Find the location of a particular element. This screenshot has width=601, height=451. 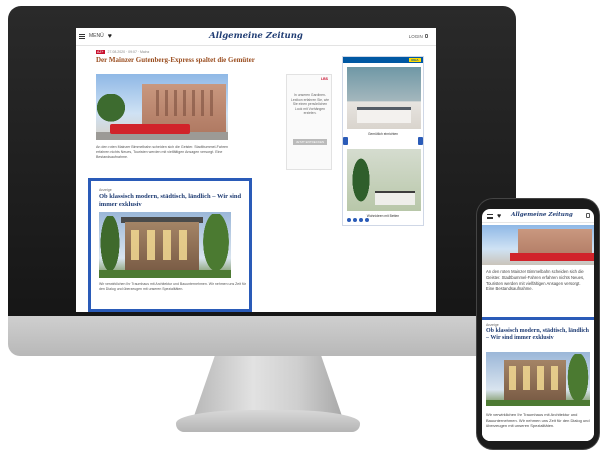

phone-sponsored-label: Anzeige is located at coordinates (492, 325).